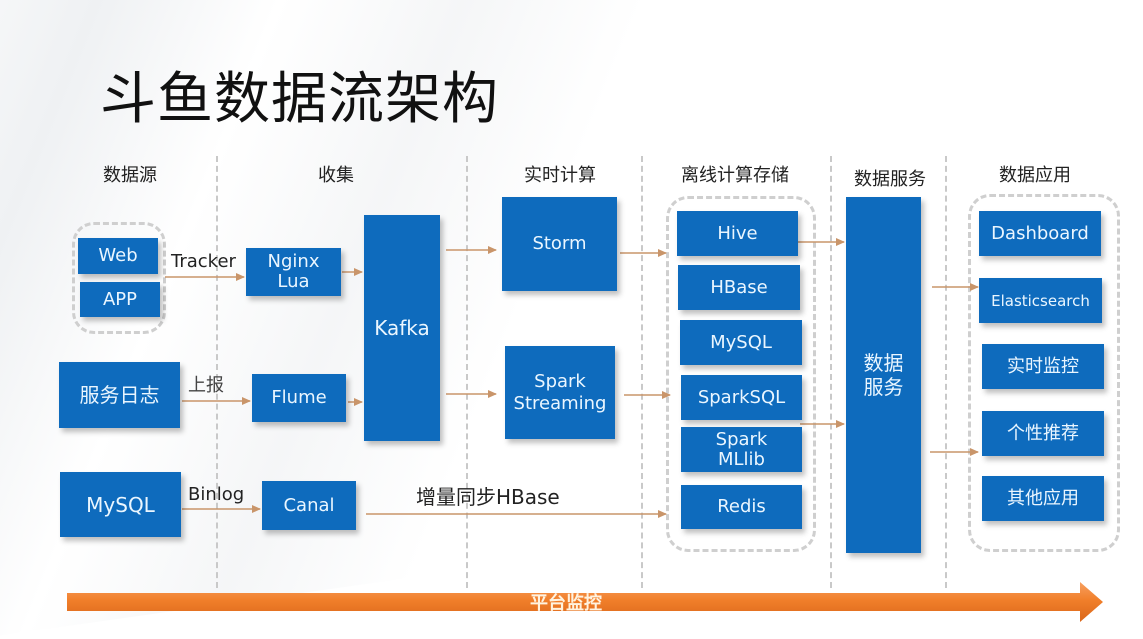 Image resolution: width=1143 pixels, height=639 pixels. I want to click on source-mysql: MySQL, so click(120, 504).